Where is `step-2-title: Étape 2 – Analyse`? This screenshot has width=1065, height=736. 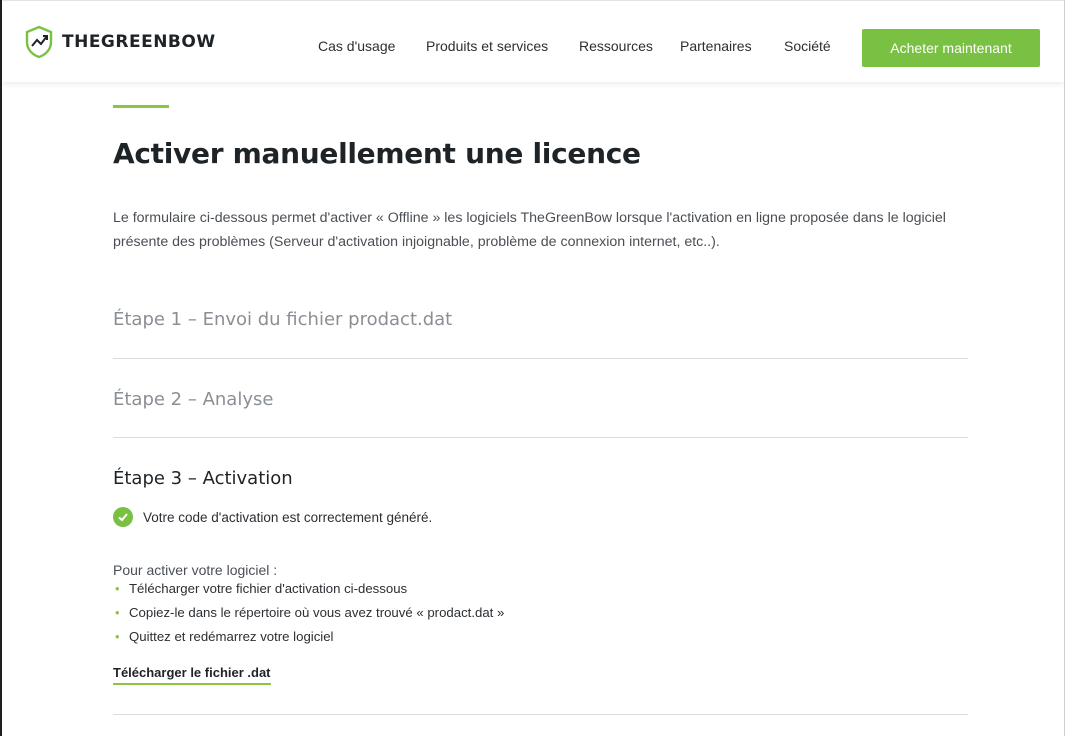
step-2-title: Étape 2 – Analyse is located at coordinates (193, 399).